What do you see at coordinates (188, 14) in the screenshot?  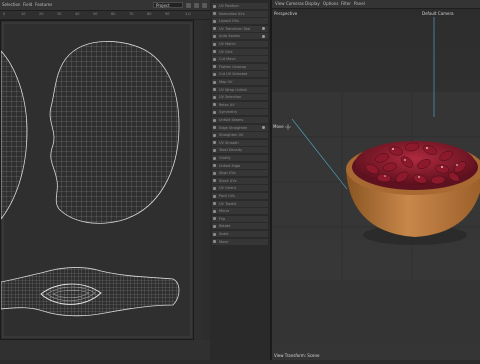 I see `ruler-tick: 1.0` at bounding box center [188, 14].